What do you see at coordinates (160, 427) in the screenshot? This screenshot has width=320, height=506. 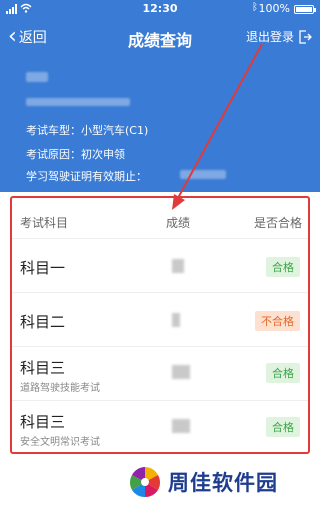 I see `table-row: 科目三 安全文明常识考试 合格` at bounding box center [160, 427].